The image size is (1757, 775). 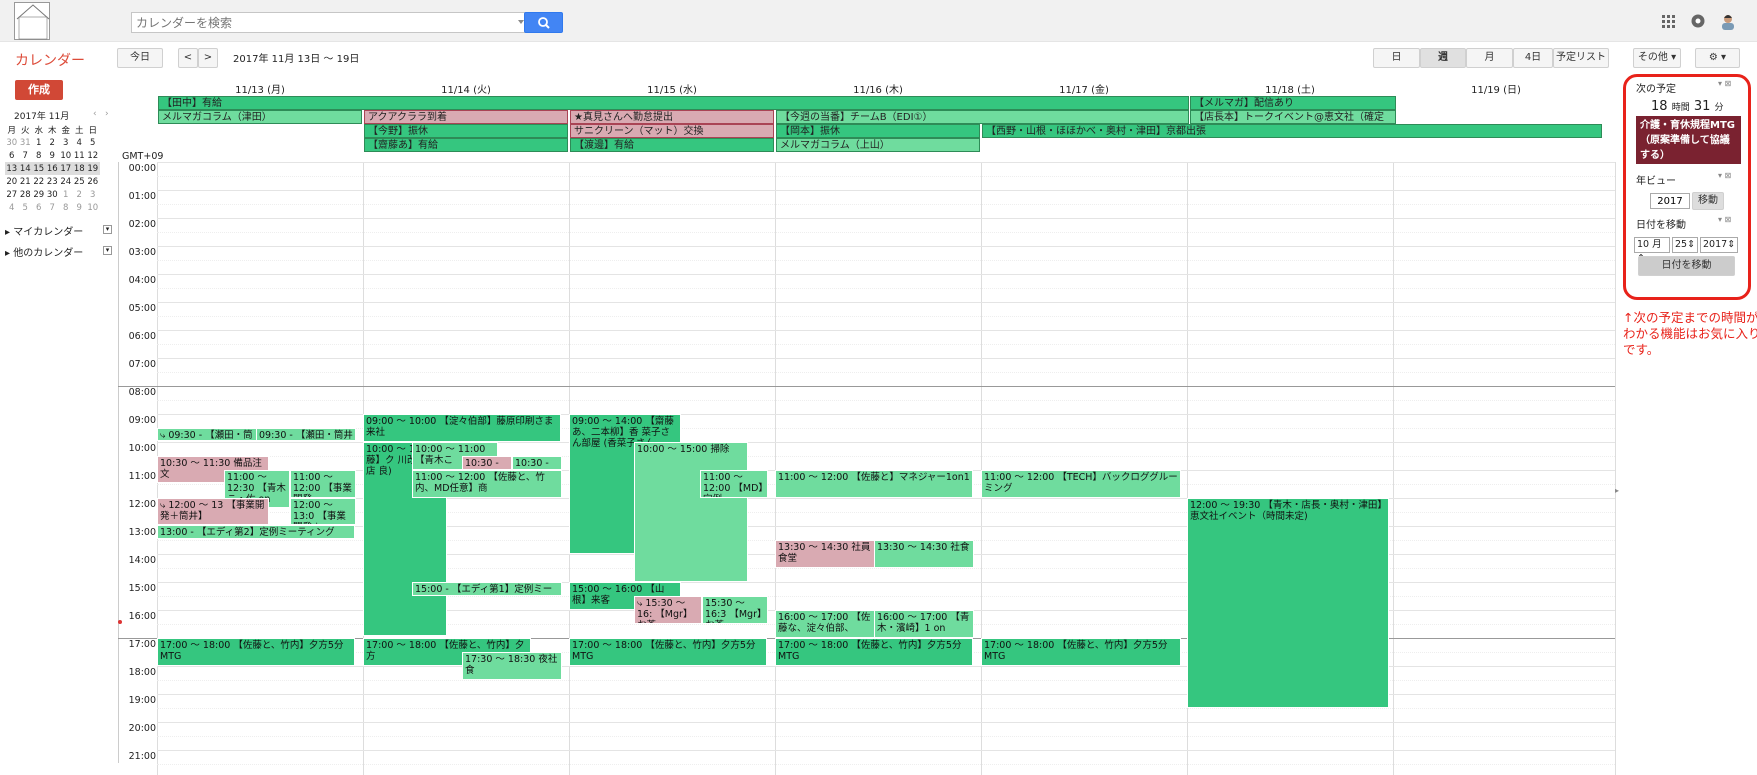 I want to click on mini-day: 30, so click(x=53, y=194).